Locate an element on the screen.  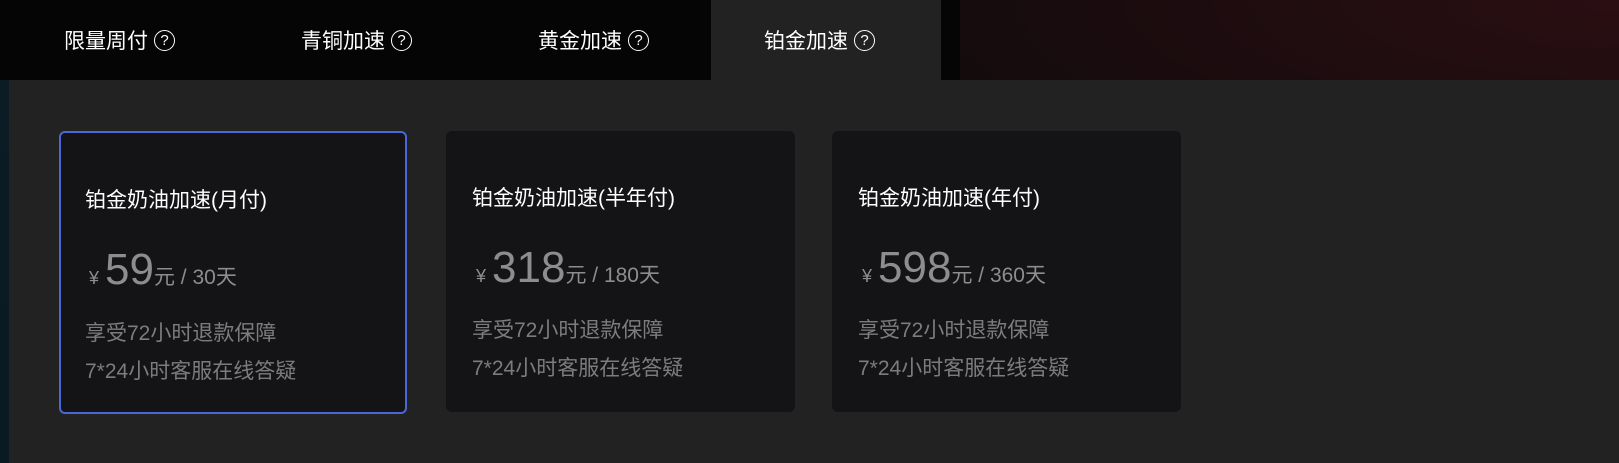
tab-label: 铂金加速 is located at coordinates (806, 41).